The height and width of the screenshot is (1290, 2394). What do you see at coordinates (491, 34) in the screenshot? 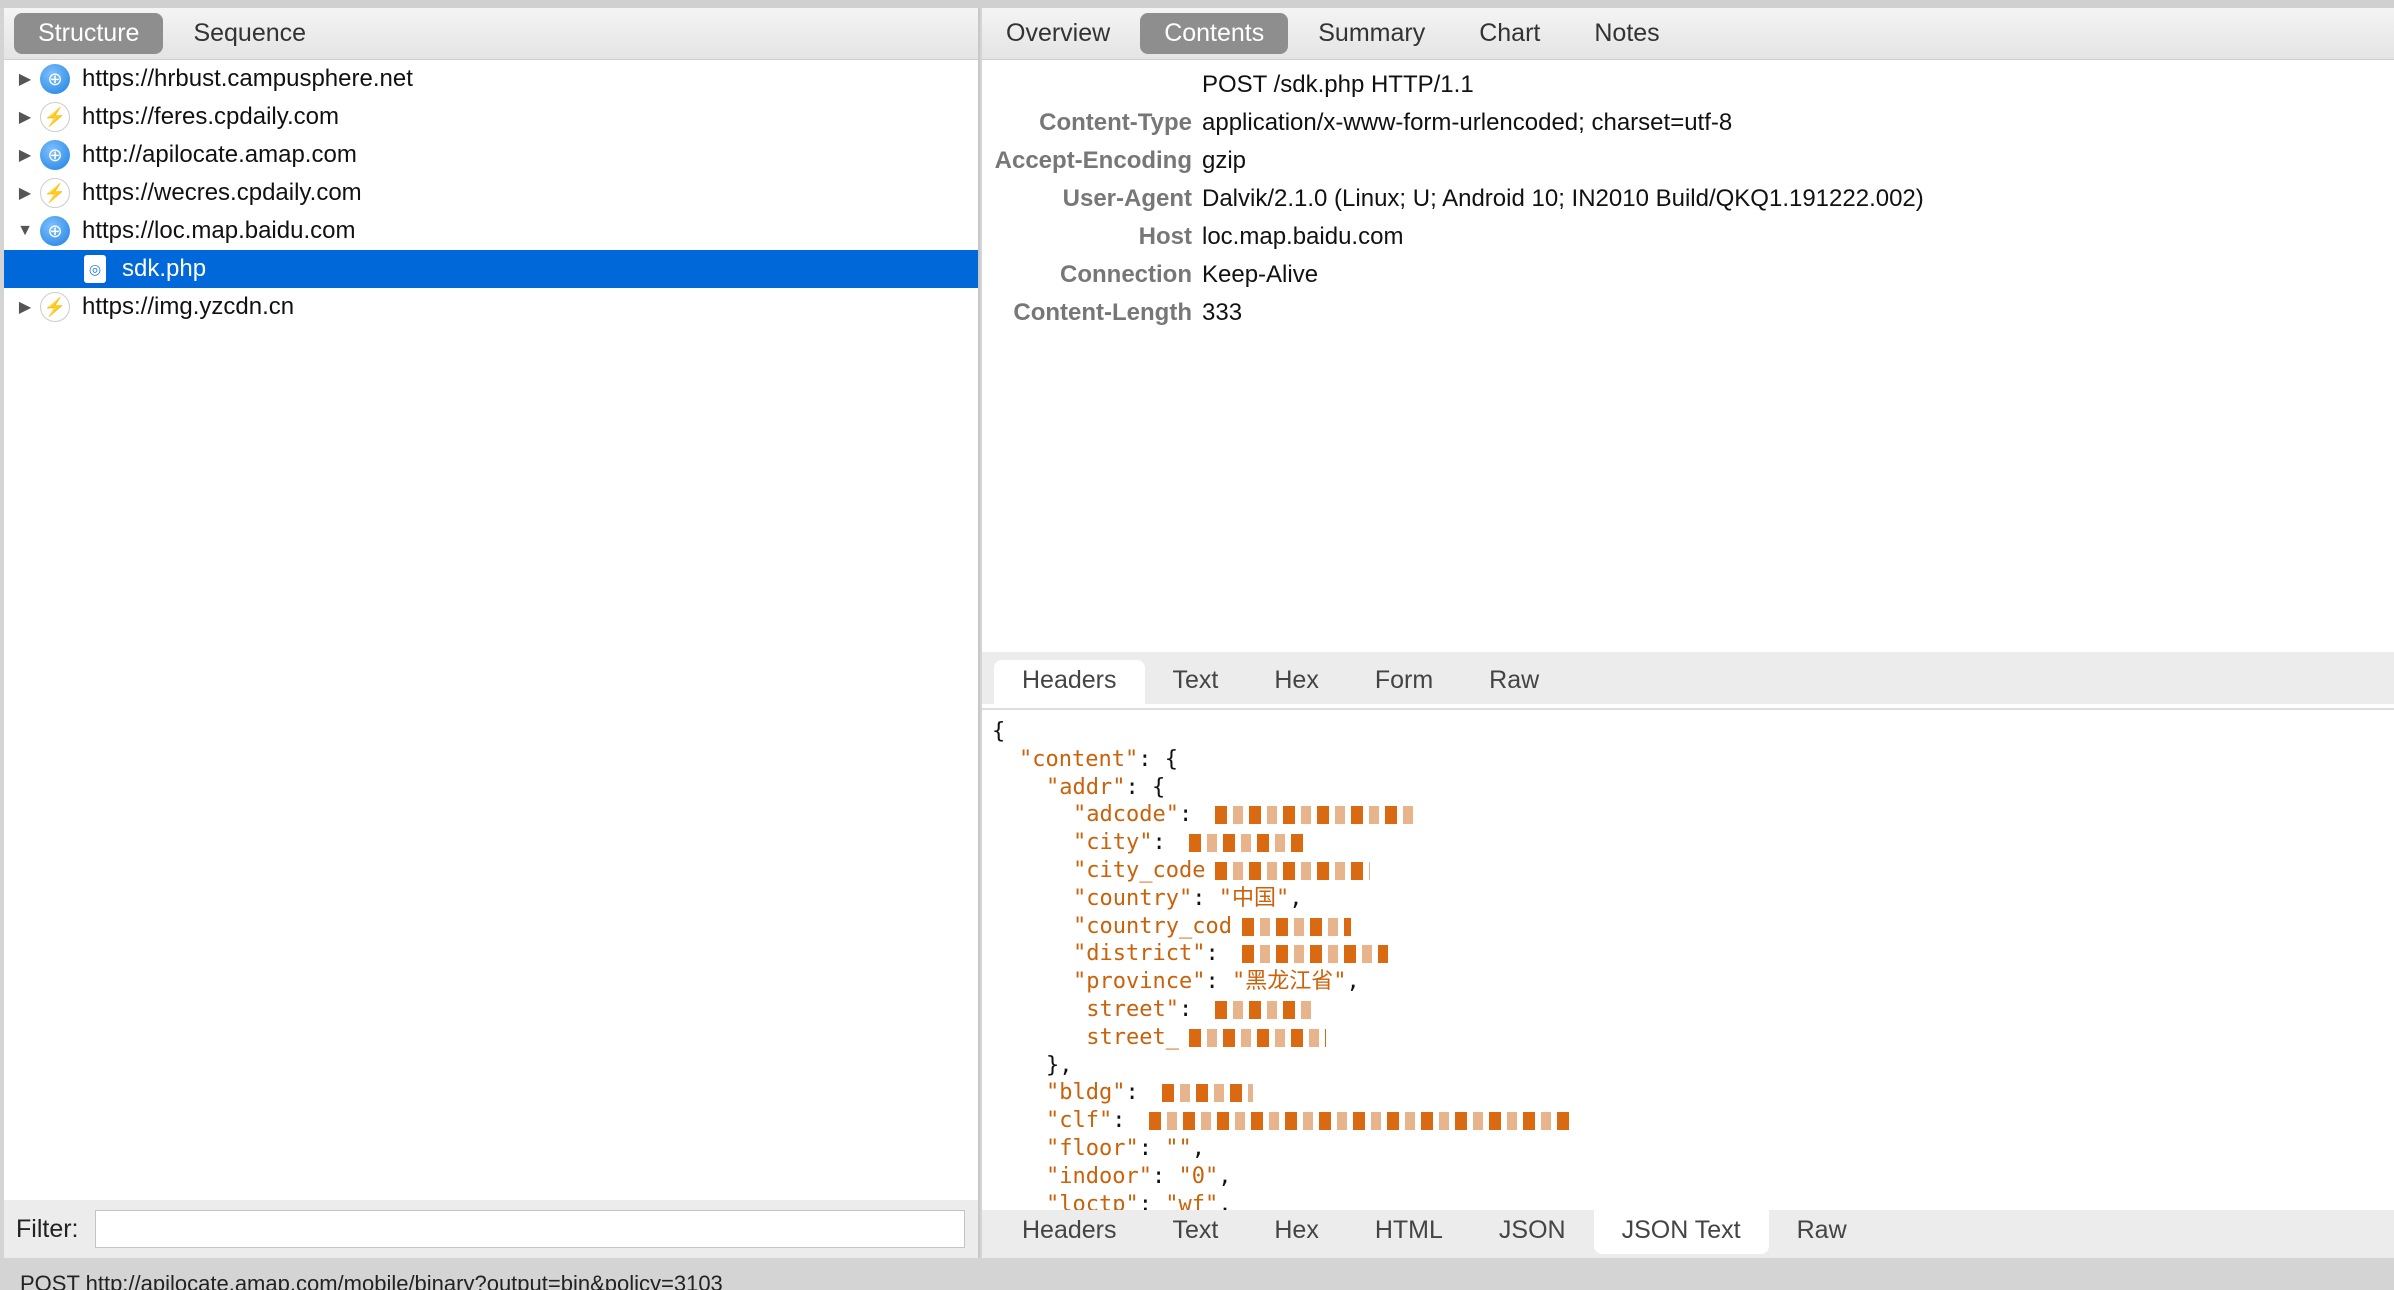
I see `view-mode-tabs: Structure Sequence` at bounding box center [491, 34].